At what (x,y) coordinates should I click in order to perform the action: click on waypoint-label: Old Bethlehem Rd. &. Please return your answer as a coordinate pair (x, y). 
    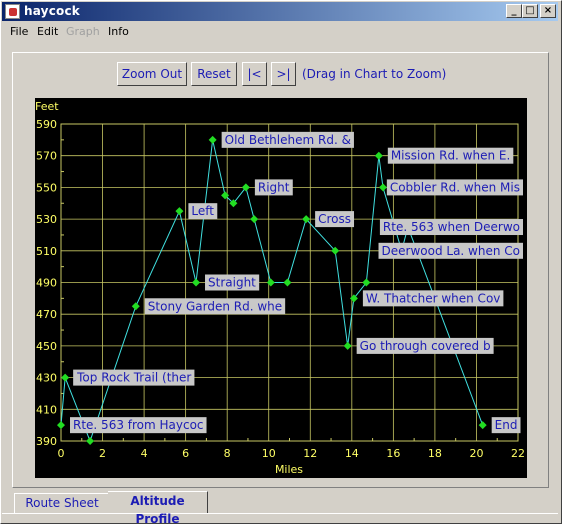
    Looking at the image, I should click on (287, 139).